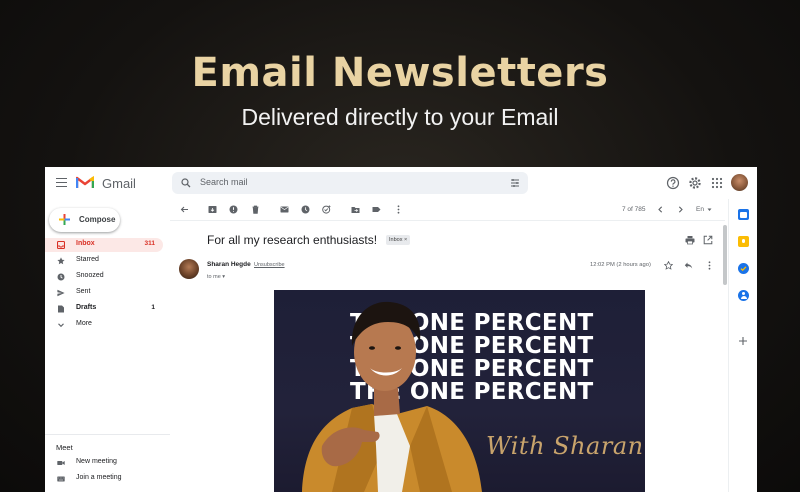 The image size is (800, 492). Describe the element at coordinates (150, 243) in the screenshot. I see `unread-count: 311` at that location.